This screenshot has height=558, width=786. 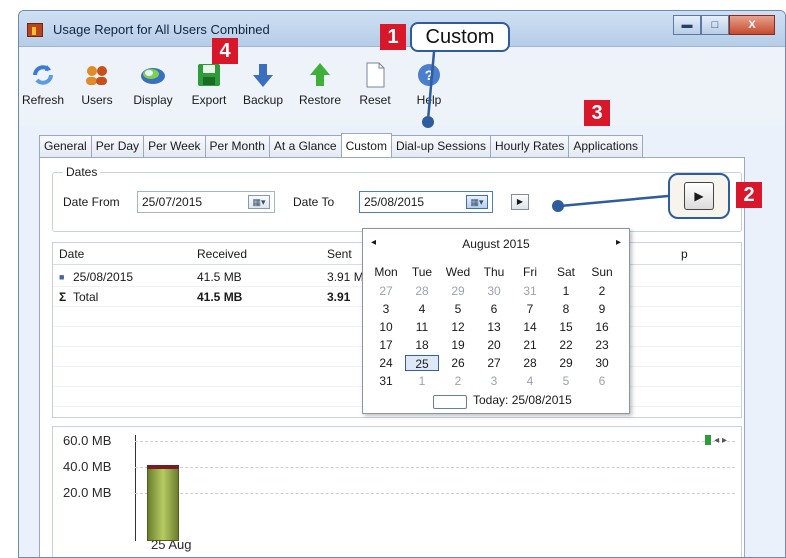 What do you see at coordinates (375, 75) in the screenshot?
I see `blank-page-icon` at bounding box center [375, 75].